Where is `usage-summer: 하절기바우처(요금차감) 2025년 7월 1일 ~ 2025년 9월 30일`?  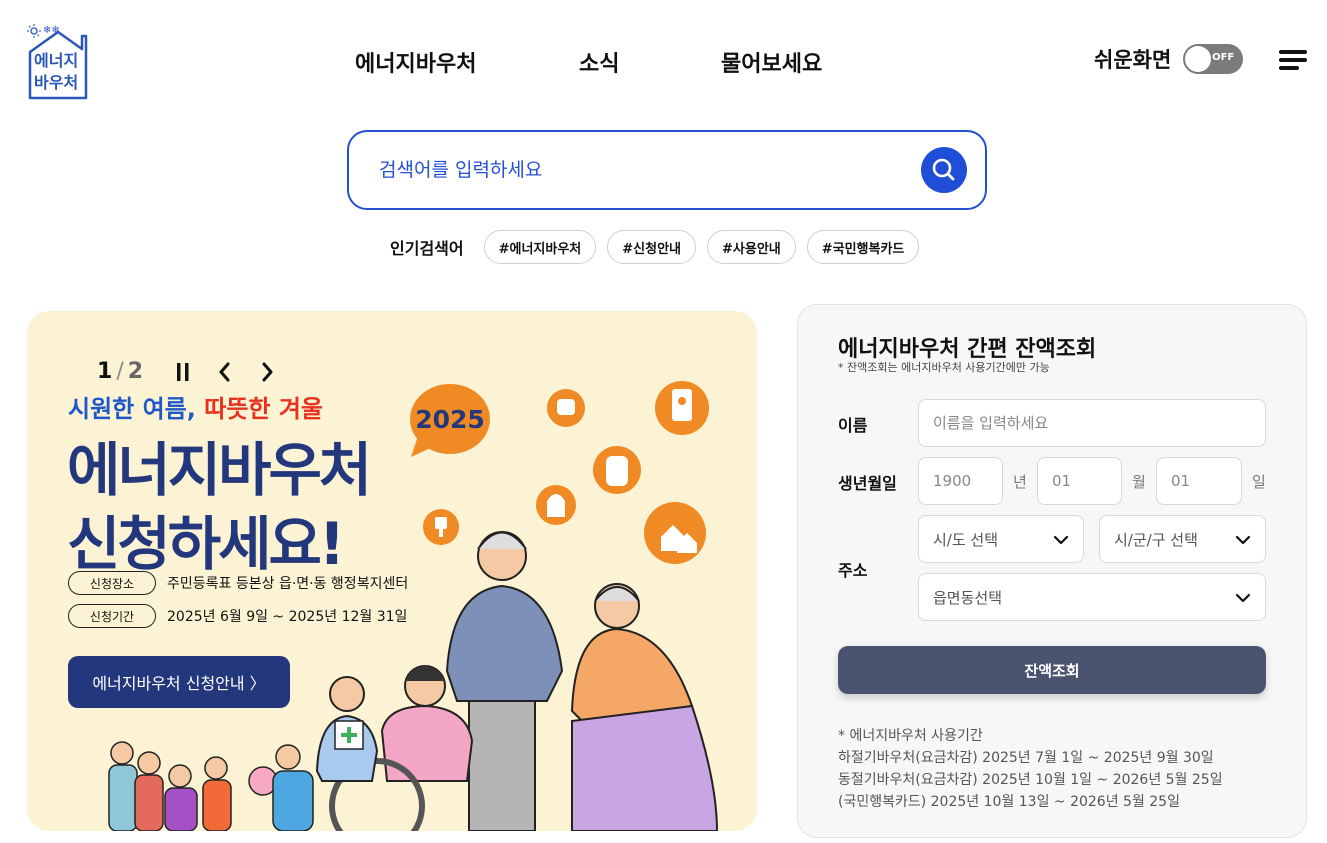
usage-summer: 하절기바우처(요금차감) 2025년 7월 1일 ~ 2025년 9월 30일 is located at coordinates (1026, 758).